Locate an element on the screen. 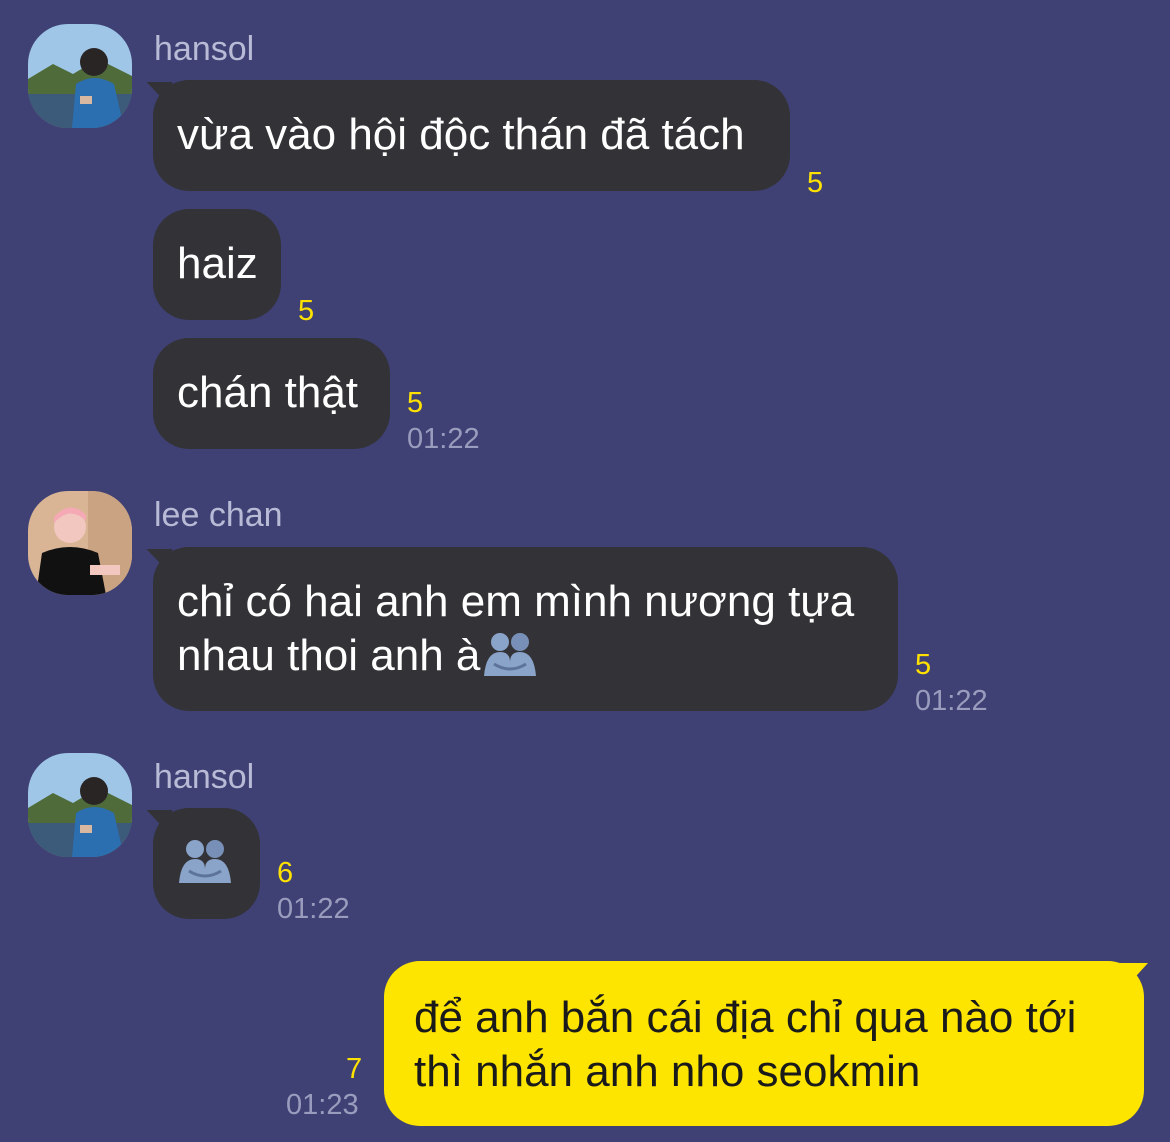 The height and width of the screenshot is (1142, 1170). avatar-lee-chan-photo is located at coordinates (80, 543).